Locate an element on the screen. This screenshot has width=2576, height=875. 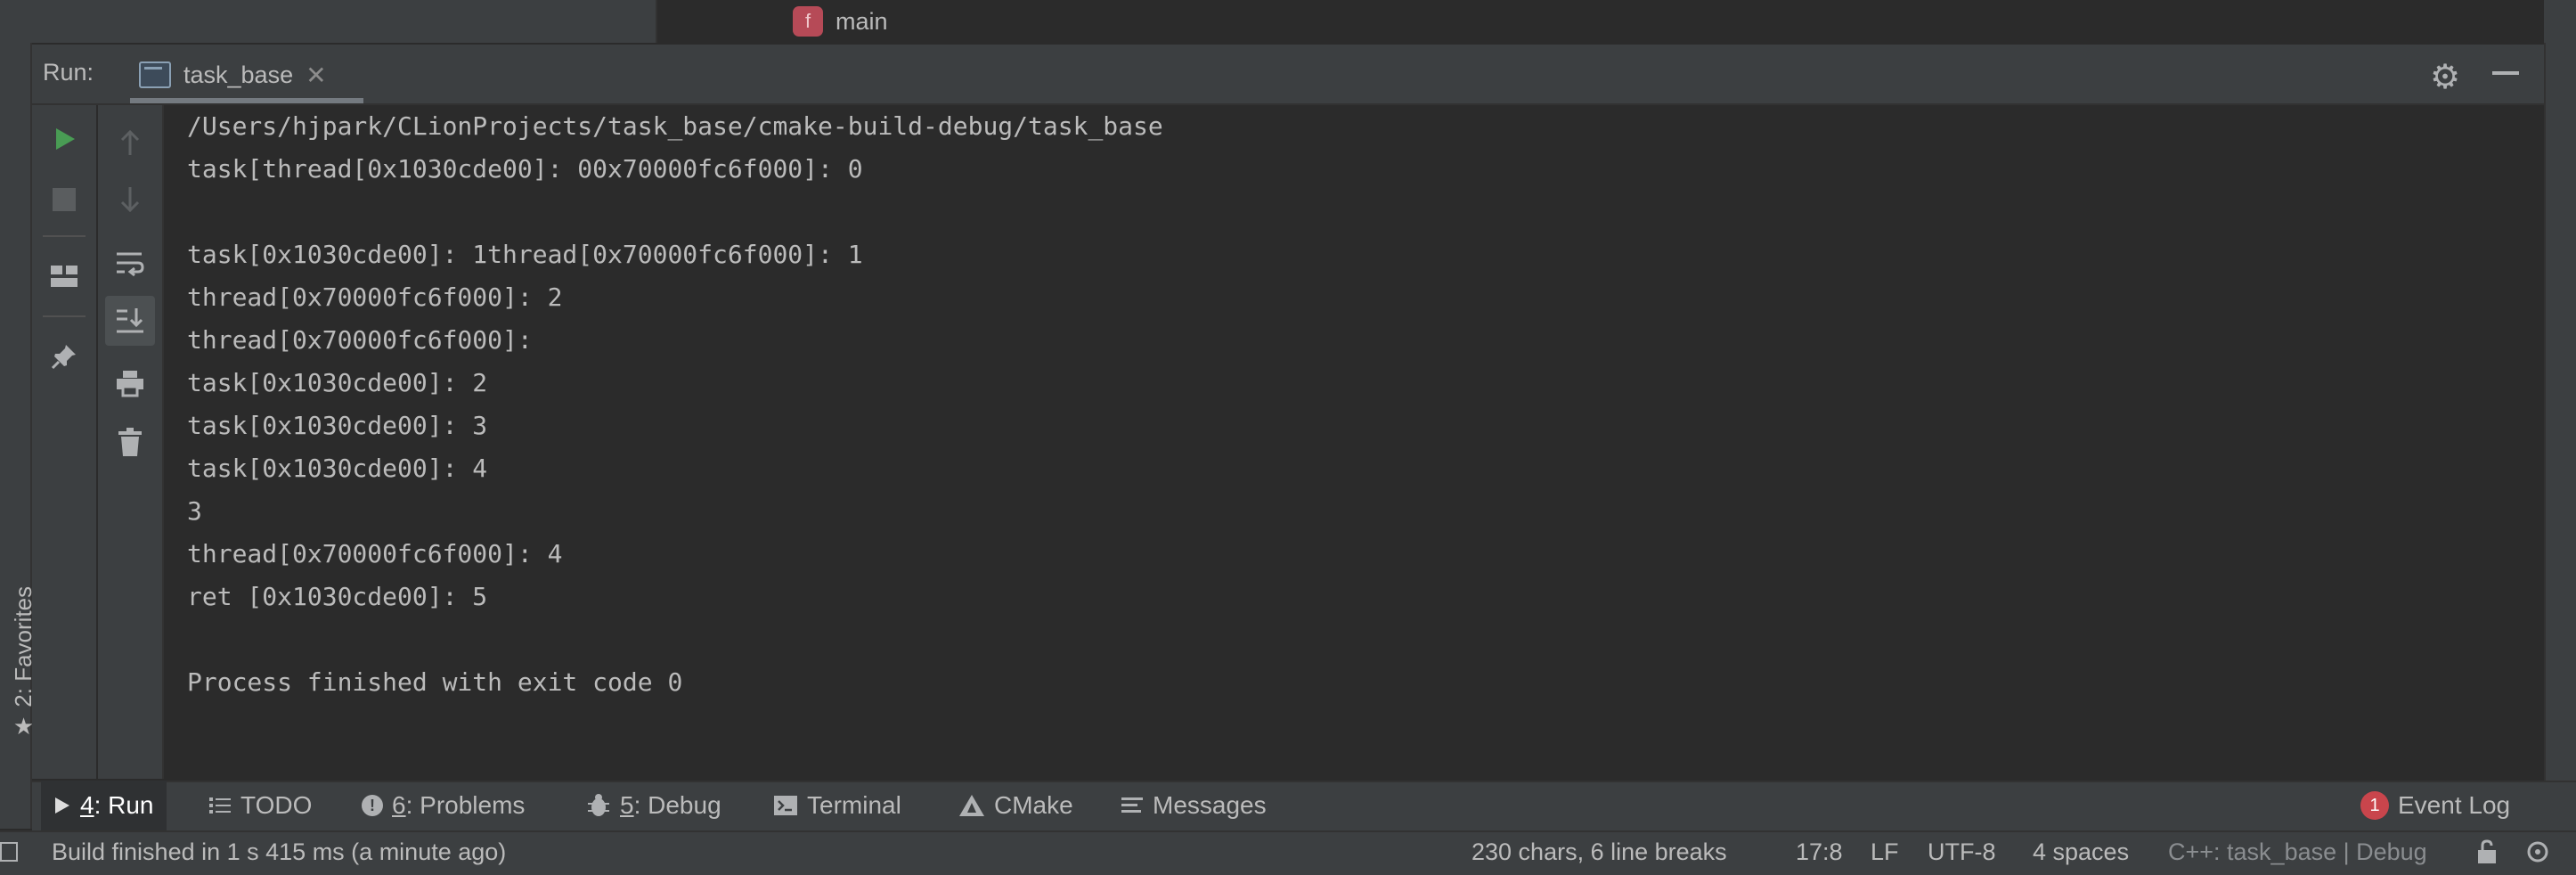
function-icon: f is located at coordinates (808, 22).